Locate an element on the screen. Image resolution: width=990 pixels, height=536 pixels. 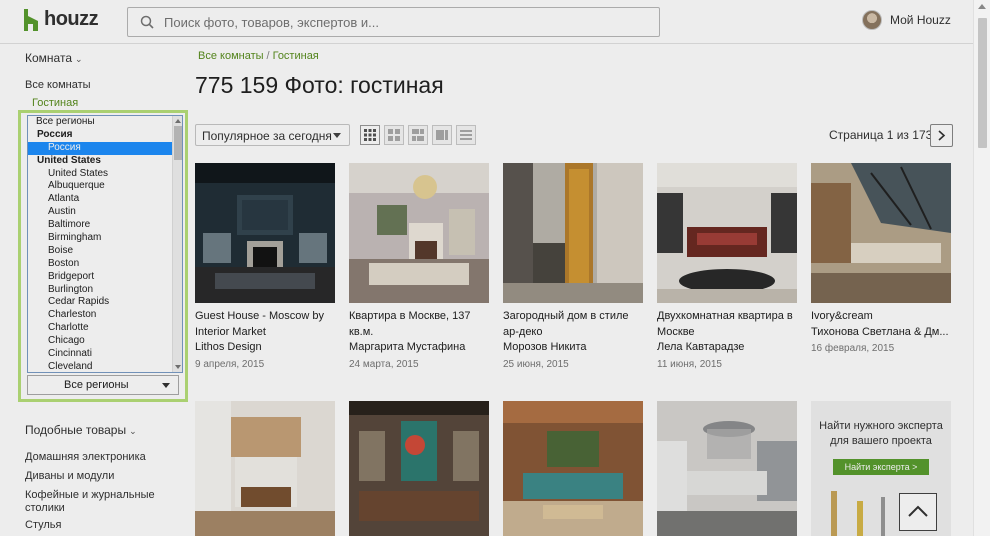
region-option: Boise is located at coordinates (100, 251).